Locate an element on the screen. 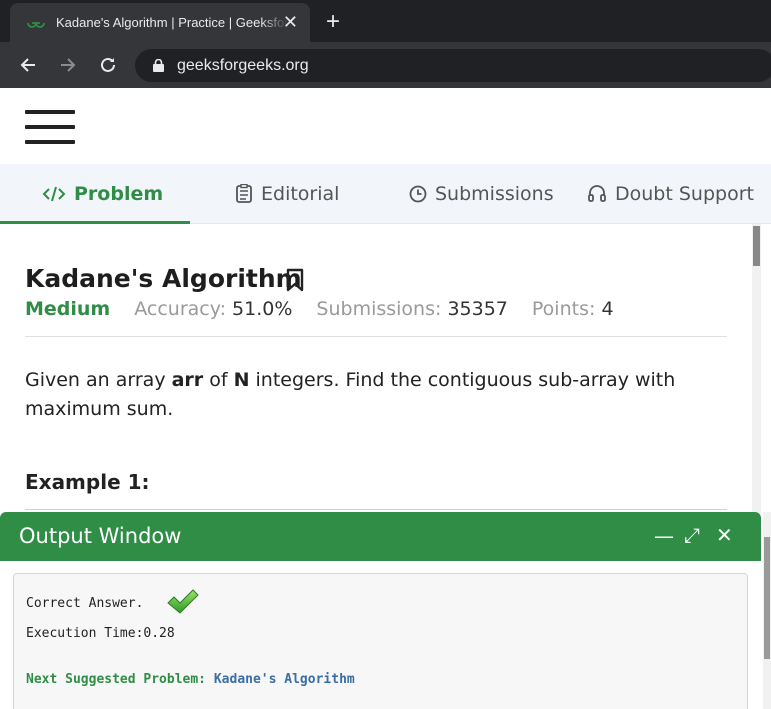 This screenshot has width=771, height=709. tab-problem-label: Problem is located at coordinates (119, 194).